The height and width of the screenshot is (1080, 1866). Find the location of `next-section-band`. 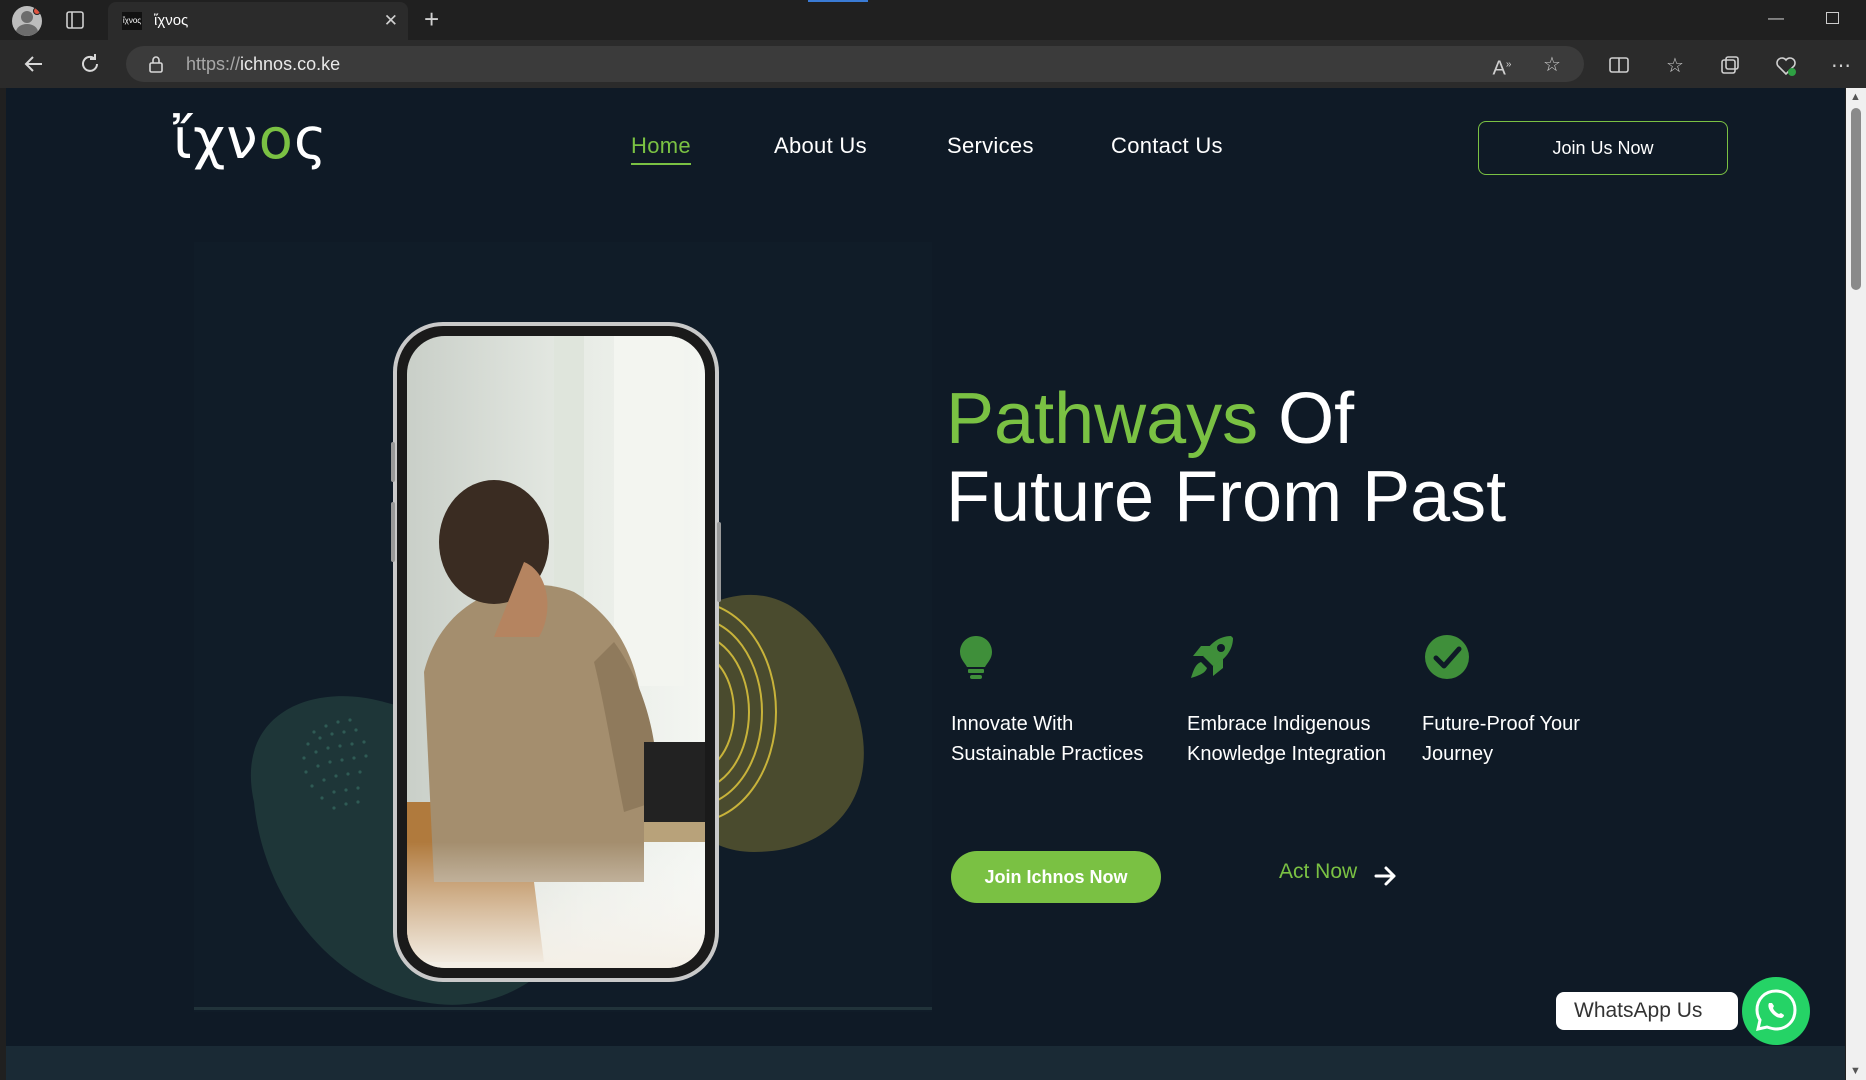

next-section-band is located at coordinates (925, 1063).